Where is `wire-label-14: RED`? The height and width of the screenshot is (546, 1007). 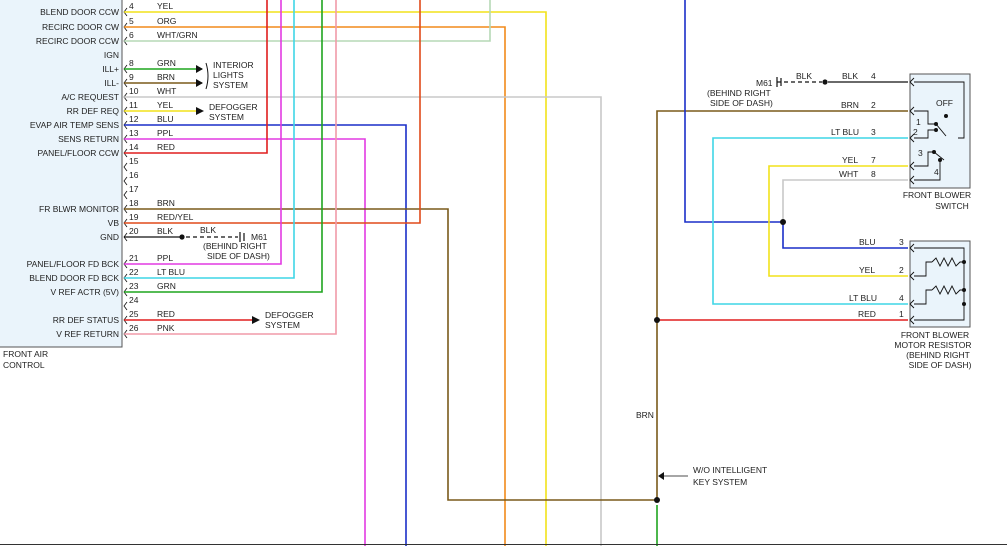 wire-label-14: RED is located at coordinates (166, 147).